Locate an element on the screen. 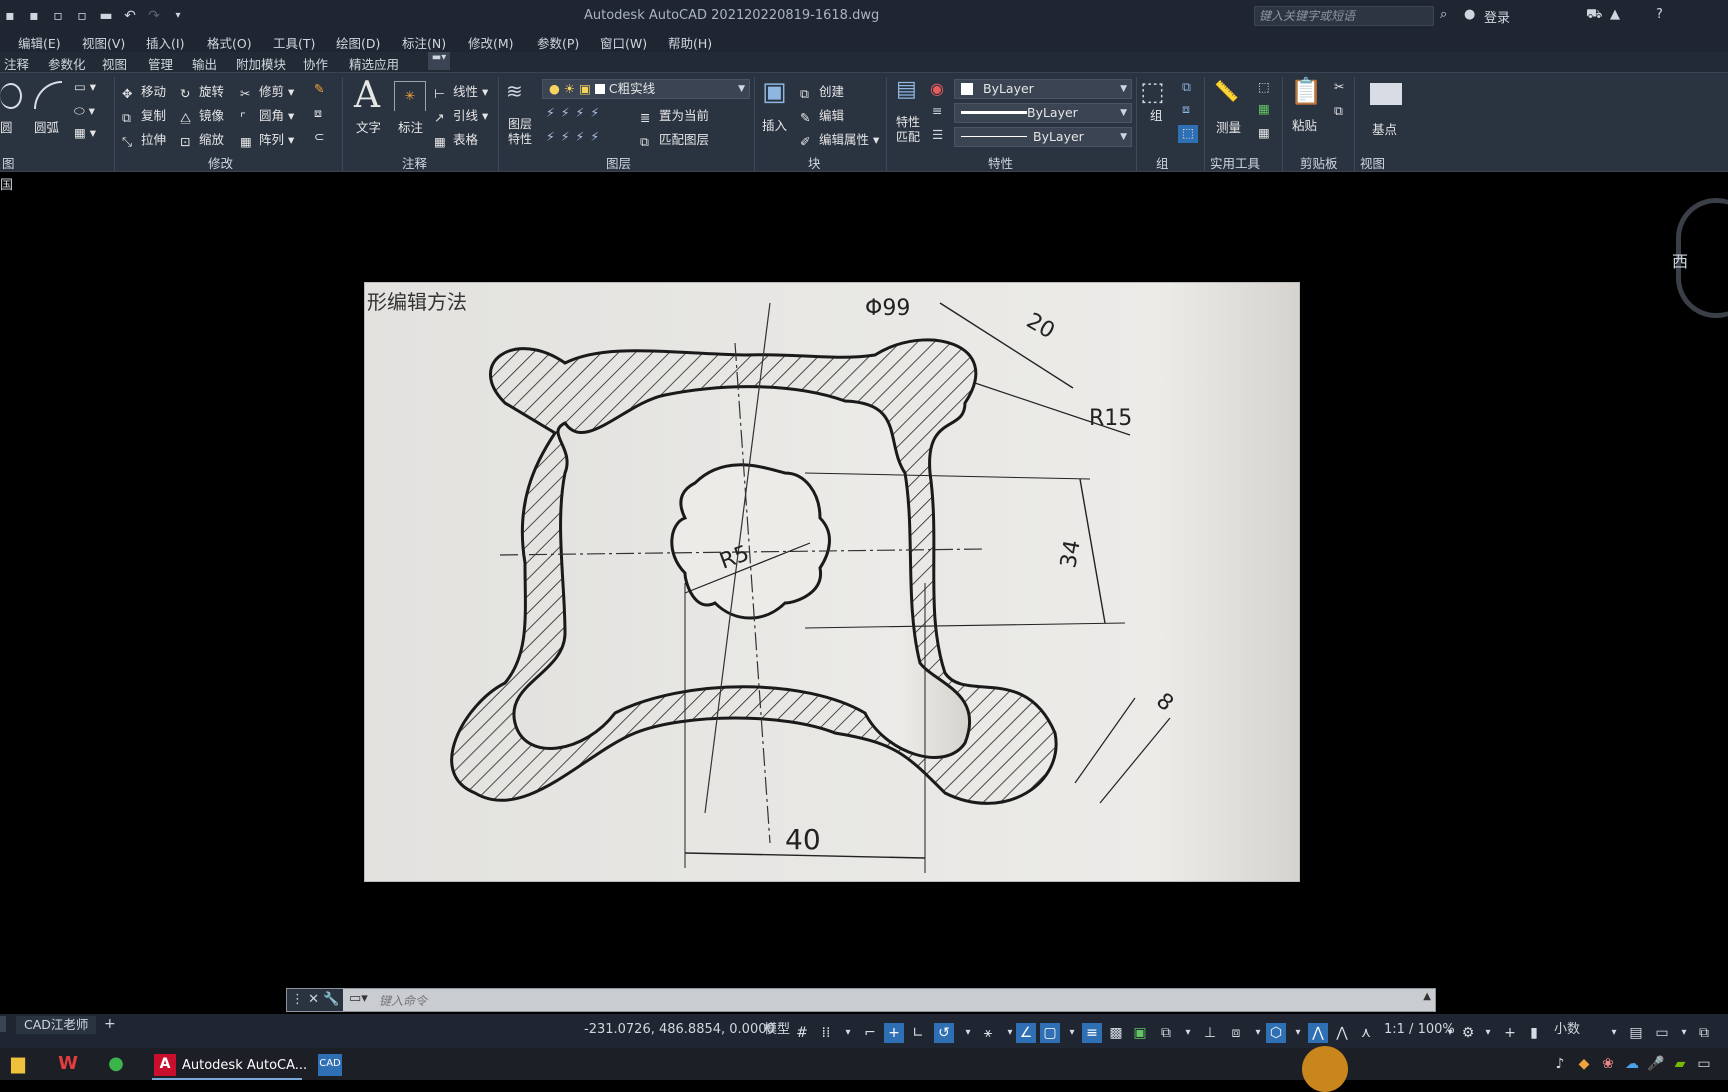 The image size is (1728, 1092). properties-panel-label: 特性 is located at coordinates (1000, 162).